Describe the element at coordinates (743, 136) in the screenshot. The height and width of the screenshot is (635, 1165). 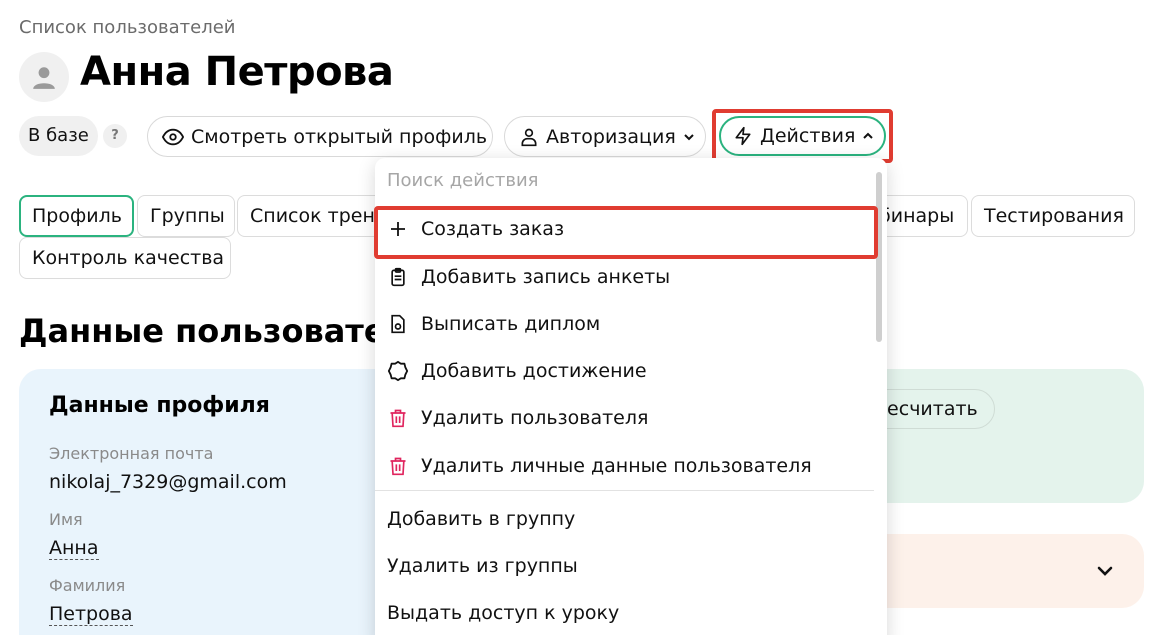
I see `lightning-icon` at that location.